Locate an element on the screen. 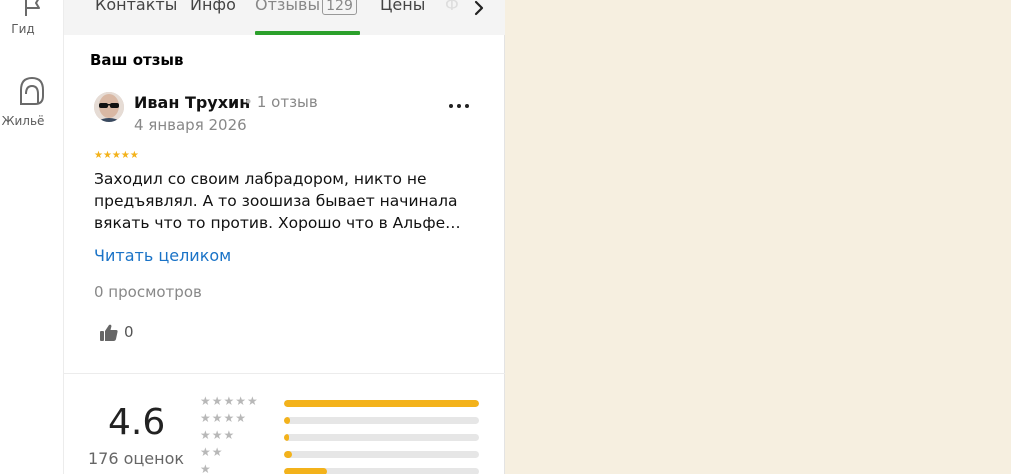  rail-item-label: Жильё is located at coordinates (23, 121).